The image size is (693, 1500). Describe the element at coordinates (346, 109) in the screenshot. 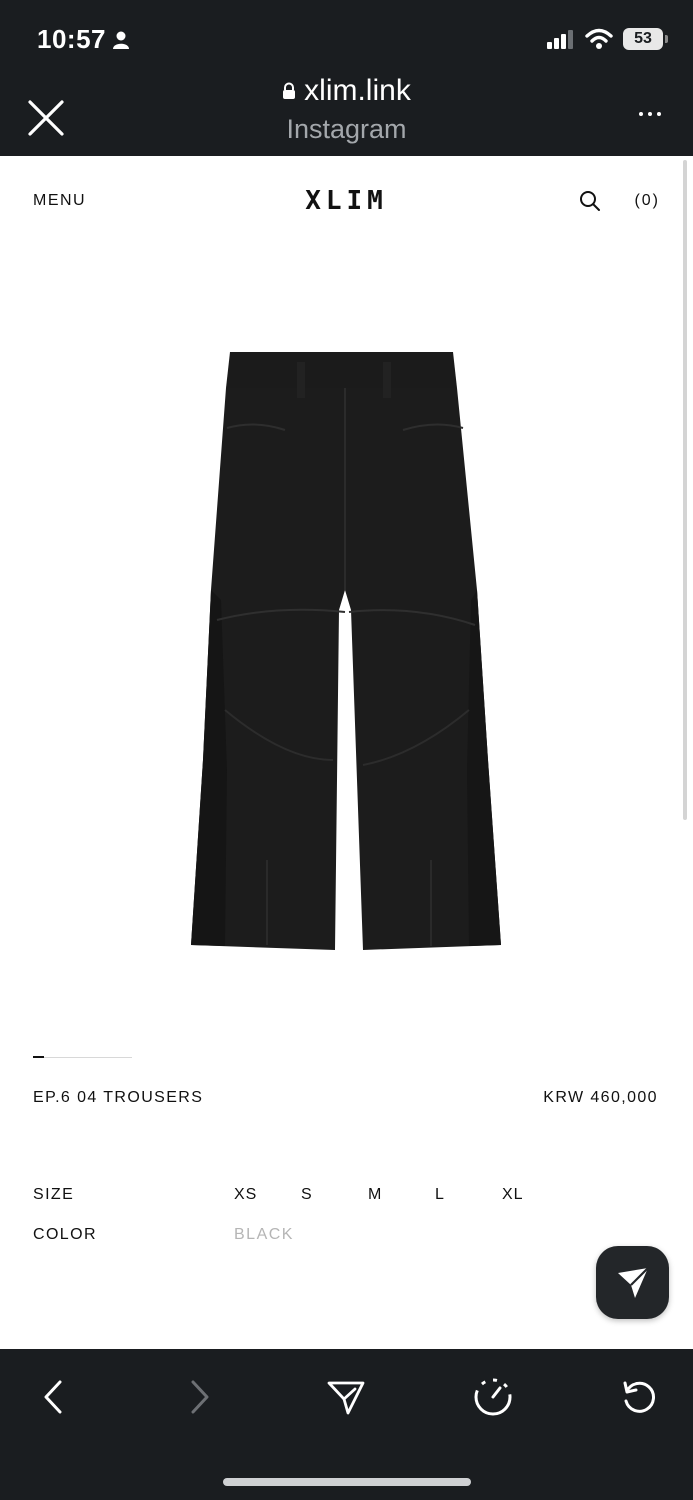

I see `address-area: xlim.link Instagram` at that location.